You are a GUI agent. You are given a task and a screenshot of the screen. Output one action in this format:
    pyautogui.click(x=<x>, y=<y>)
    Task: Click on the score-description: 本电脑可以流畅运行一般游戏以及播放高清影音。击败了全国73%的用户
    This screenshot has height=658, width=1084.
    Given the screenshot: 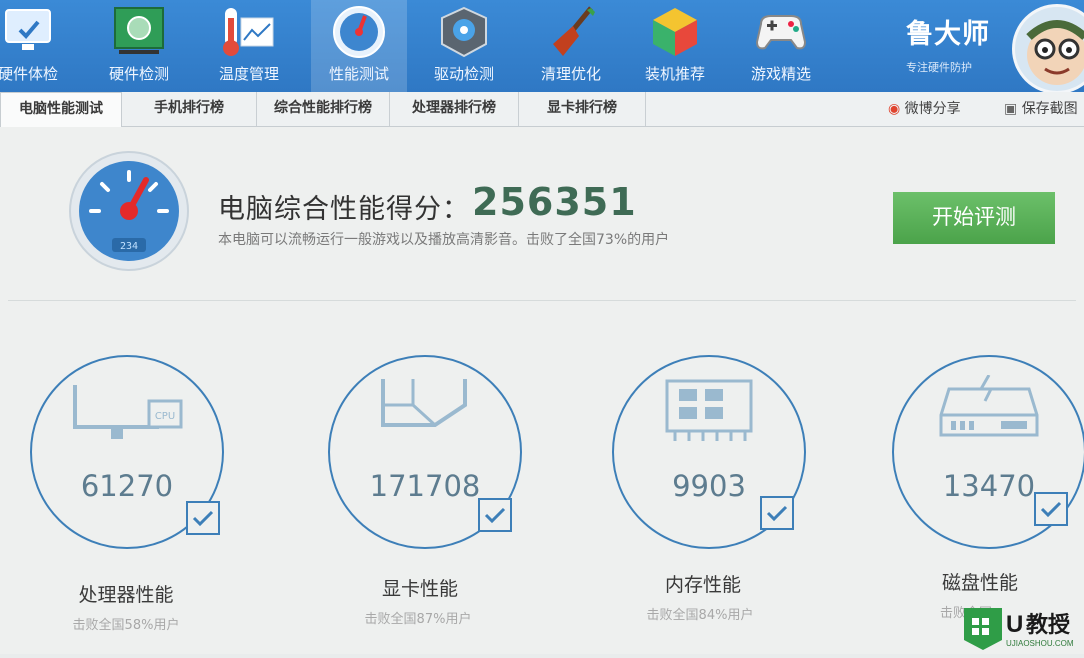 What is the action you would take?
    pyautogui.click(x=444, y=240)
    